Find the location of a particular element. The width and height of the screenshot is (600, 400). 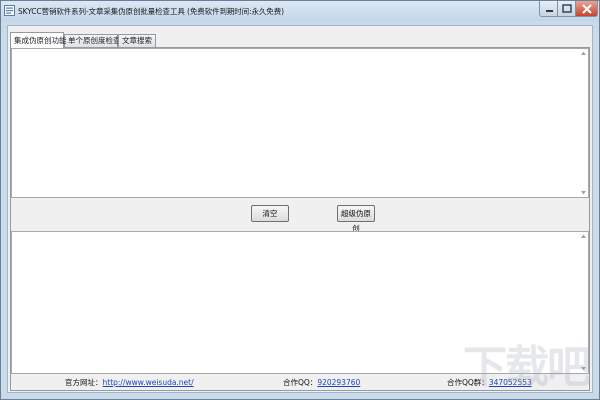

partner-qq-group-link: 347052553 is located at coordinates (510, 382).